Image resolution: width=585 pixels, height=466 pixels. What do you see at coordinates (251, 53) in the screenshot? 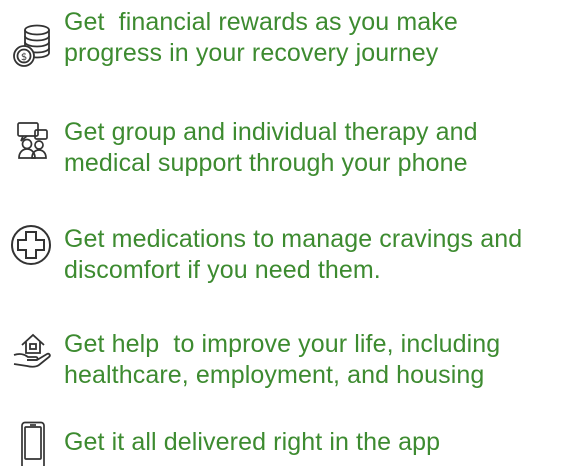
I see `benefit-line: progress in your recovery journey` at bounding box center [251, 53].